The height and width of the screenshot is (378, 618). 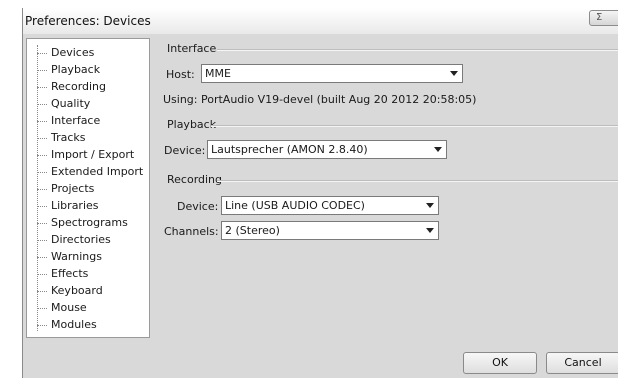 I want to click on close-icon: Σ, so click(x=599, y=17).